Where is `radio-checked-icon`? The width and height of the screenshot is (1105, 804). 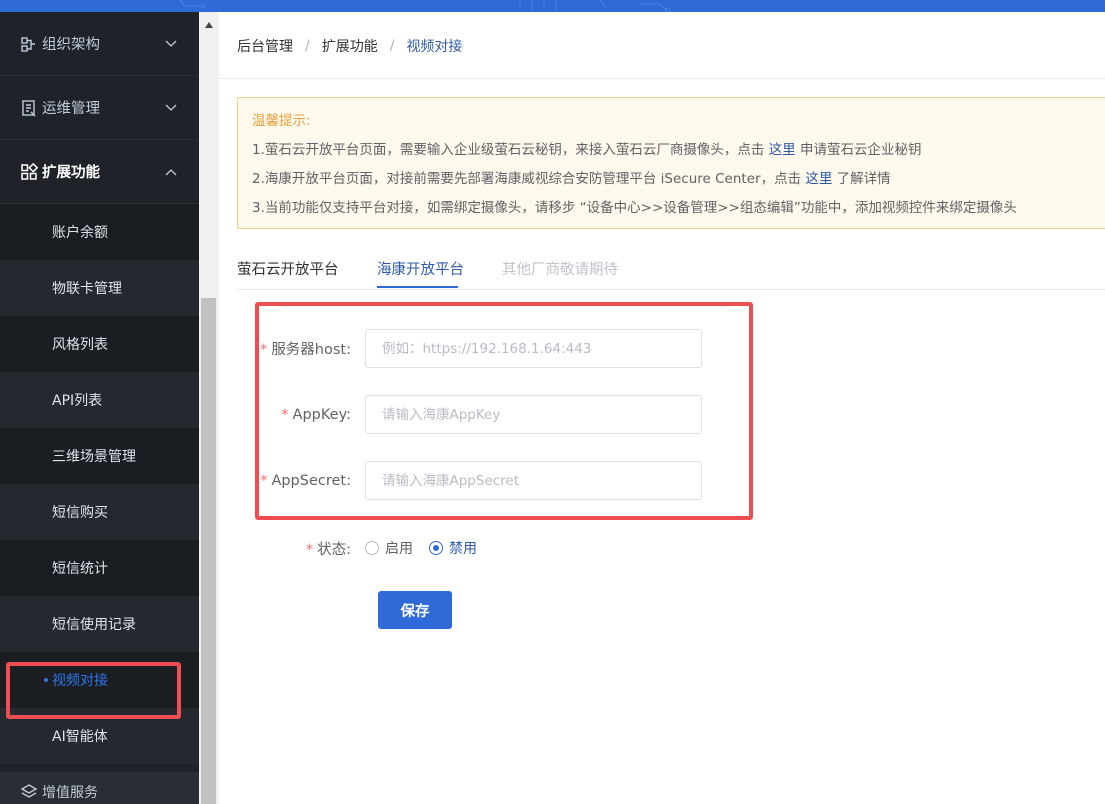 radio-checked-icon is located at coordinates (436, 548).